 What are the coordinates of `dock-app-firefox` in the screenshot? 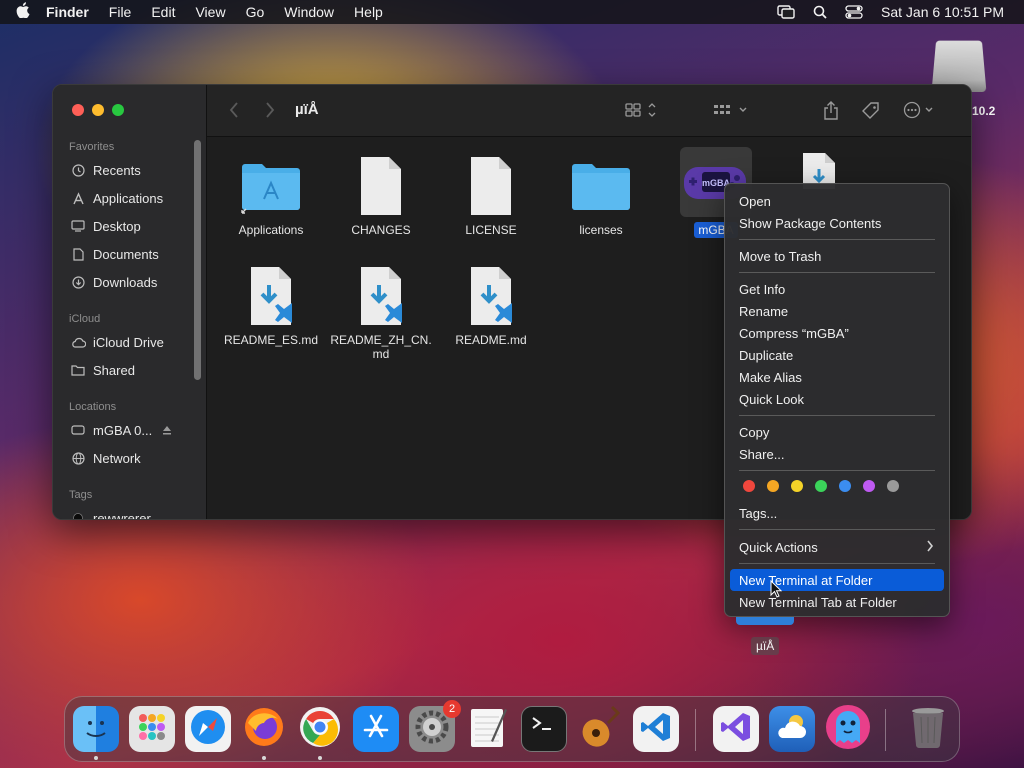 It's located at (264, 729).